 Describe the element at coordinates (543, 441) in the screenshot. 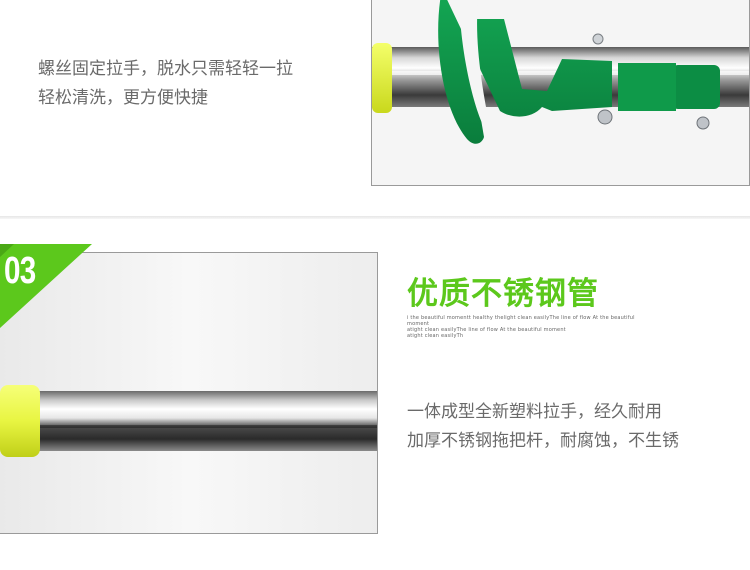

I see `pole-description-line-2: 加厚不锈钢拖把杆，耐腐蚀，不生锈` at that location.